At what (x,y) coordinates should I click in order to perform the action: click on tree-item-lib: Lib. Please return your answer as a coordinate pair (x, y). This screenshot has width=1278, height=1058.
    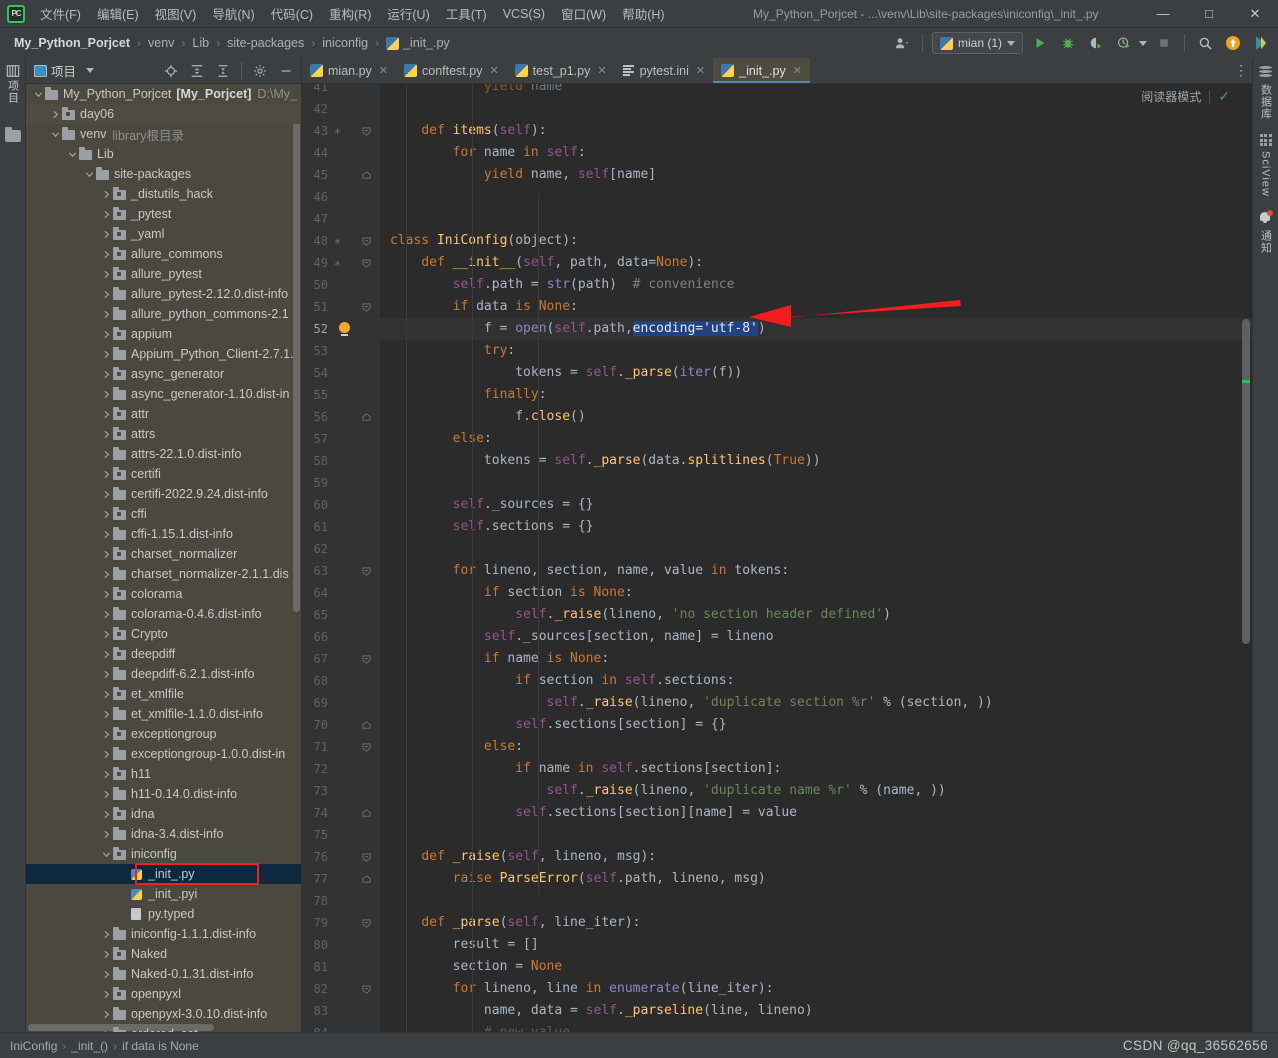
    Looking at the image, I should click on (163, 154).